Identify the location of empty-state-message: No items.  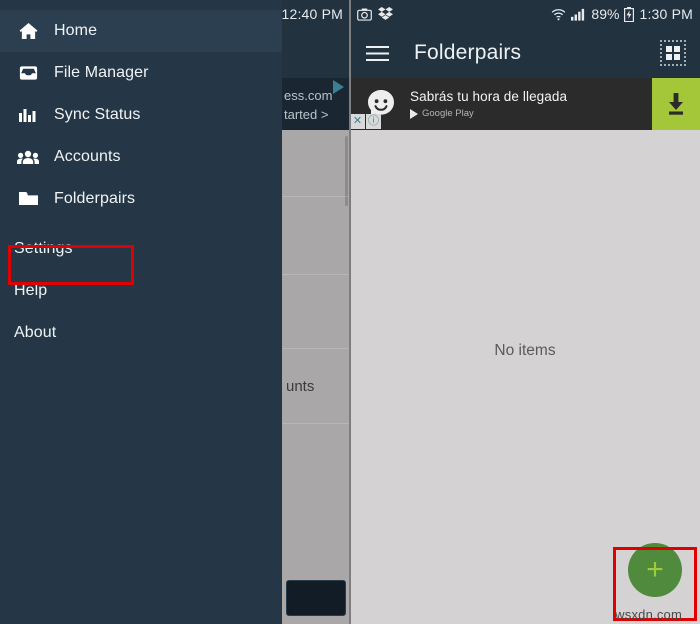
(525, 350).